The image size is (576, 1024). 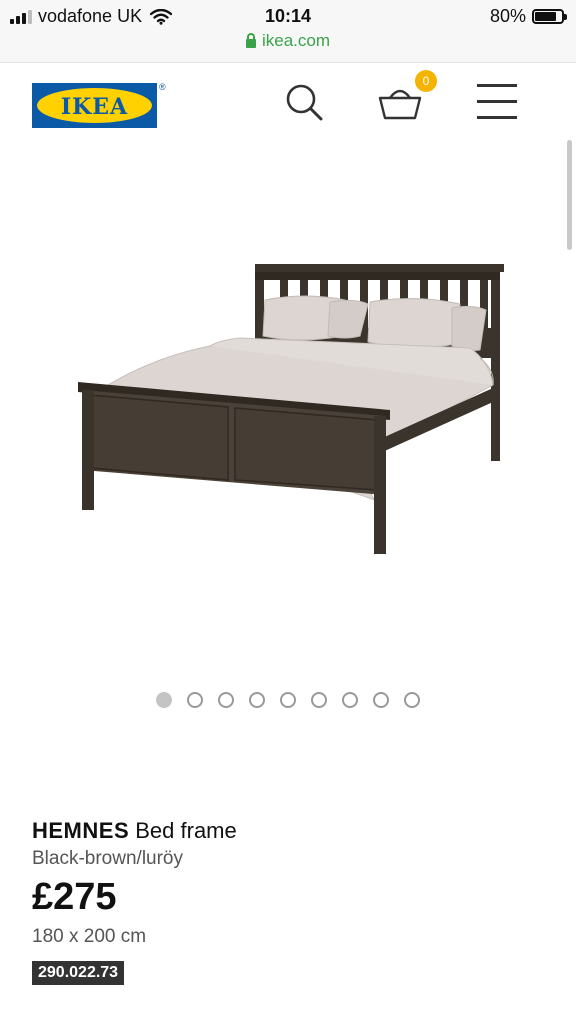 I want to click on search-icon, so click(x=304, y=102).